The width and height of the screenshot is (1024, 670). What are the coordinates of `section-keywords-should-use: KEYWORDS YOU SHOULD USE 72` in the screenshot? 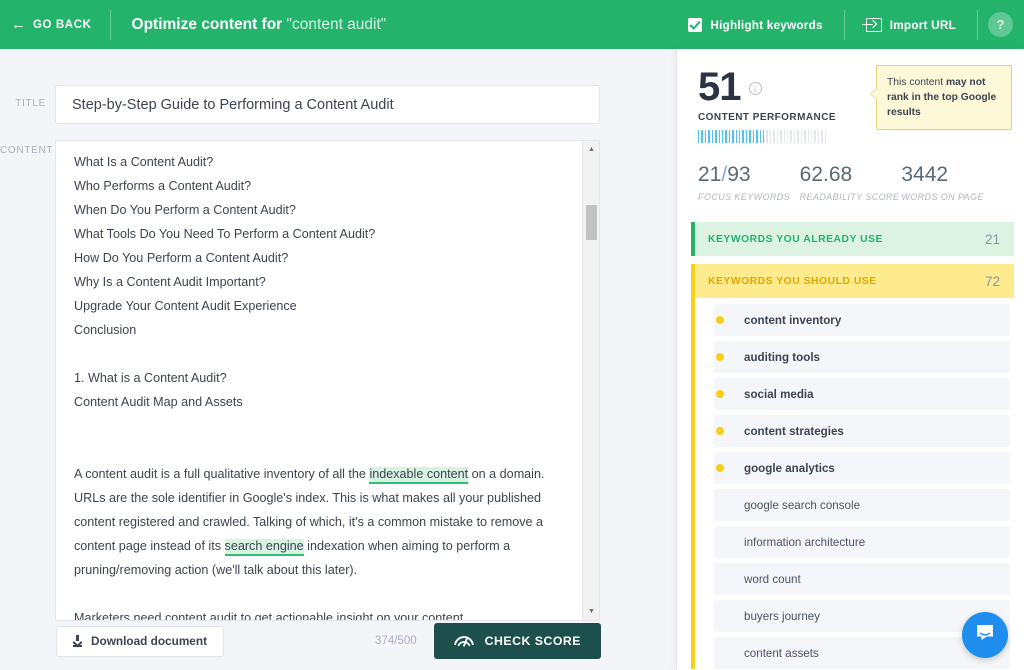 It's located at (852, 281).